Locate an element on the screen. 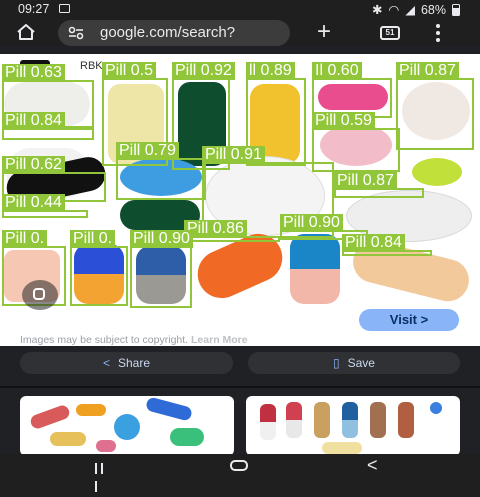 Image resolution: width=480 pixels, height=497 pixels. detection-box: Pill 0.86 is located at coordinates (232, 231).